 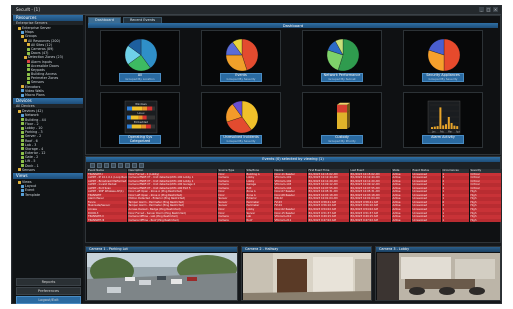 I want to click on tree-item-label: Macro Plans, so click(x=35, y=95).